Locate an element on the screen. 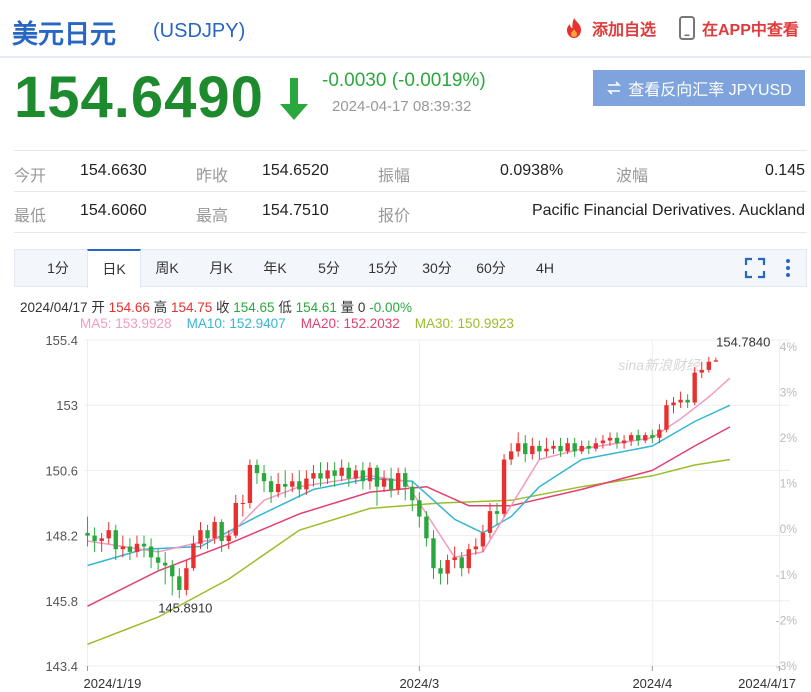  tab-15min: 15分 is located at coordinates (383, 268).